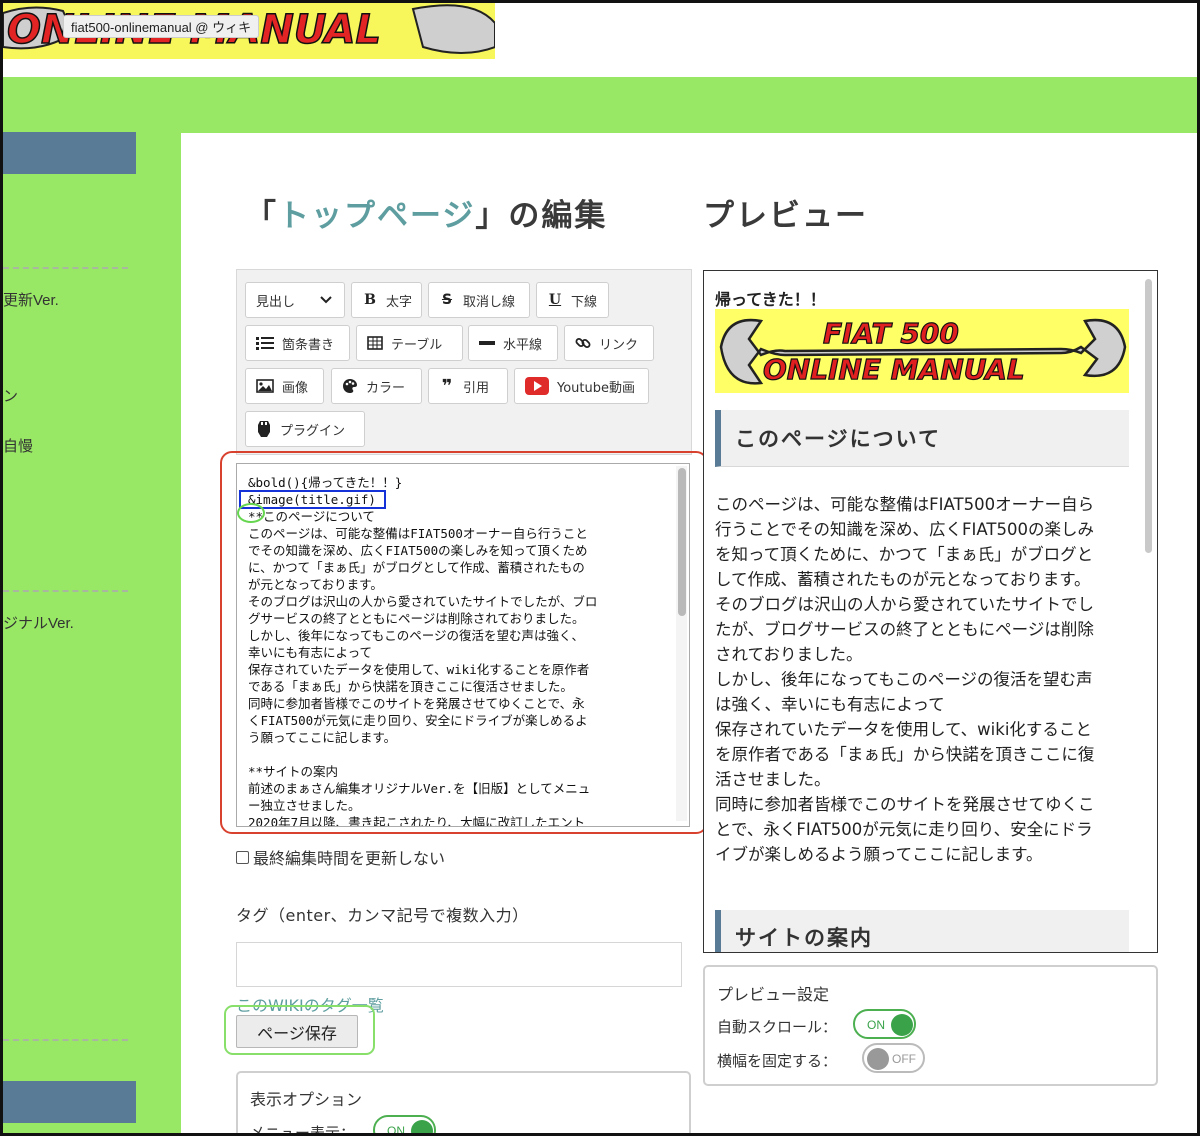 The width and height of the screenshot is (1200, 1136). I want to click on bullet-list-button: 箇条書き, so click(297, 343).